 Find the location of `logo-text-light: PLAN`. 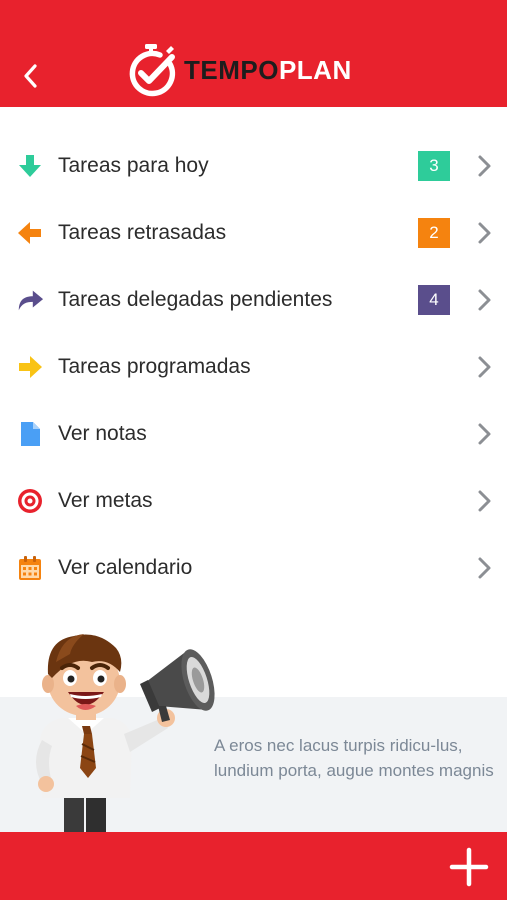

logo-text-light: PLAN is located at coordinates (315, 69).